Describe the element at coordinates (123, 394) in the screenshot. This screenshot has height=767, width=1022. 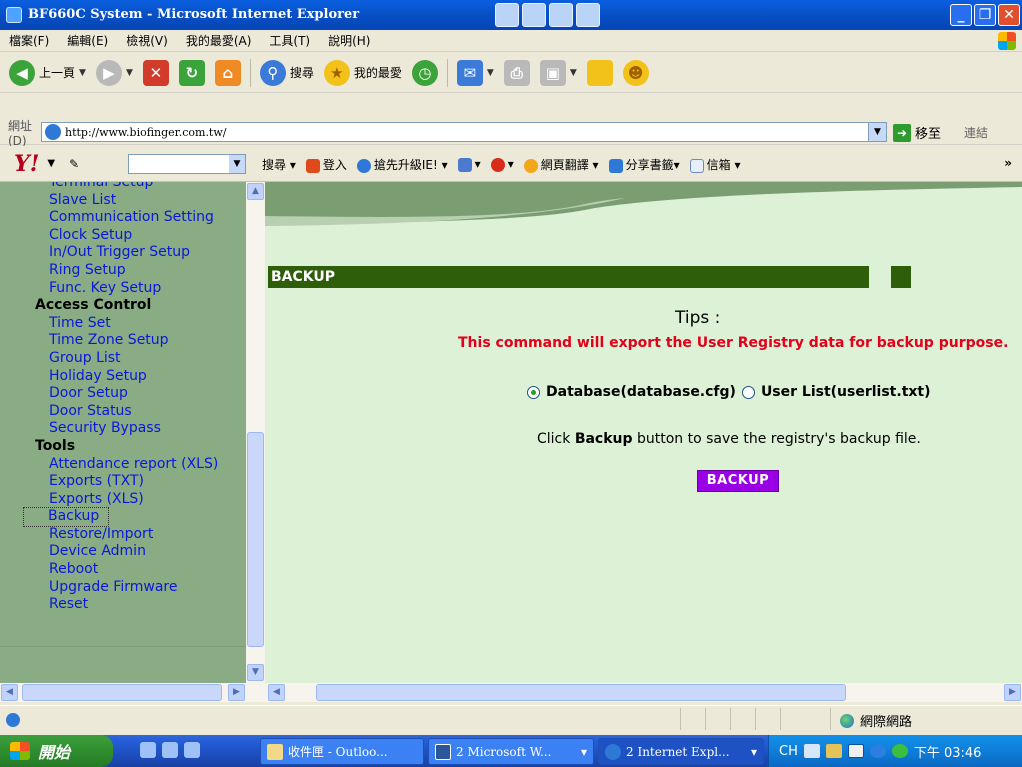
I see `sidebar-item-door-setup: Door Setup` at that location.